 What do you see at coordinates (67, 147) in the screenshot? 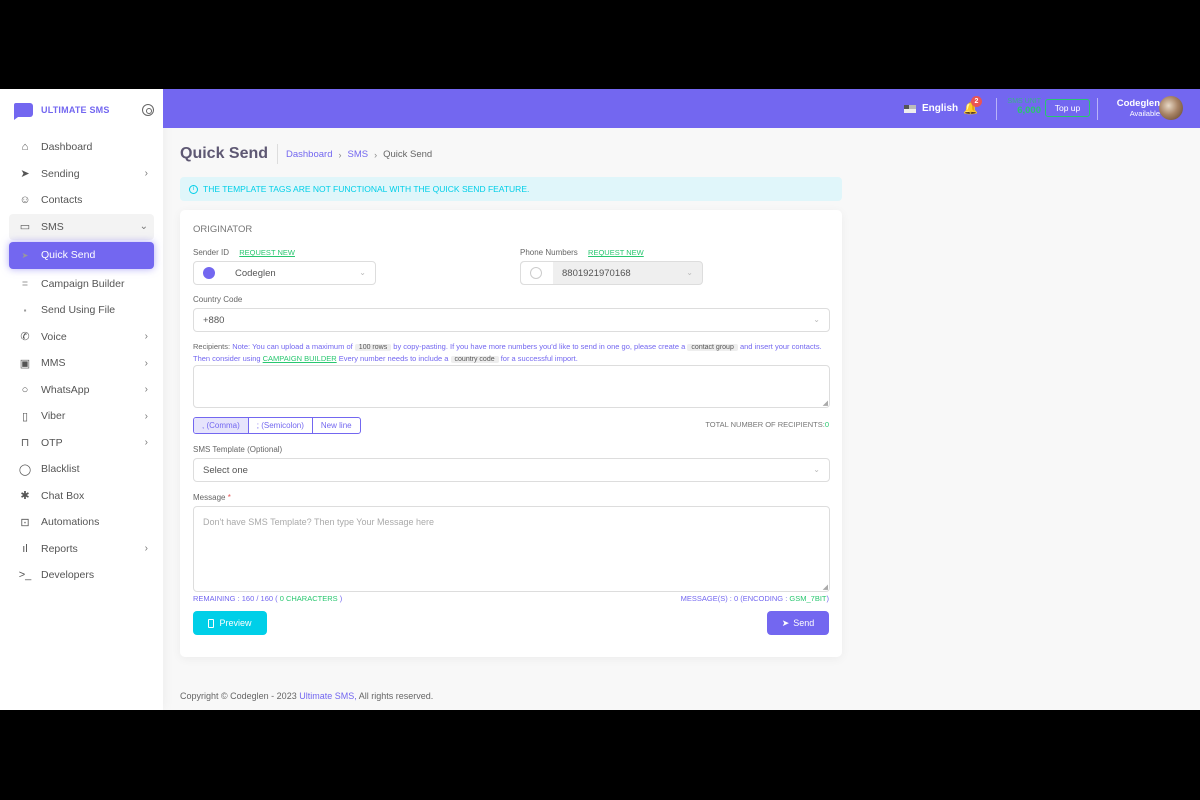
I see `sidebar-item-label: Dashboard` at bounding box center [67, 147].